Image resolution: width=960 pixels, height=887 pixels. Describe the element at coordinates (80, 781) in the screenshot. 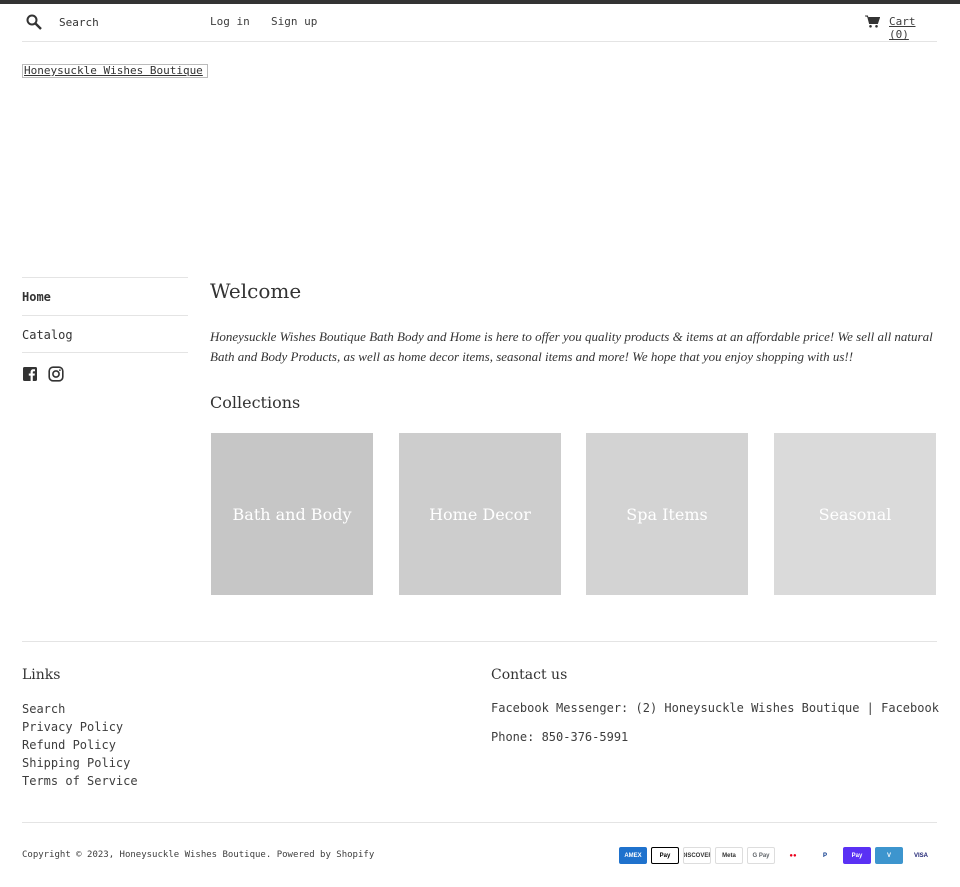

I see `footer-link-terms-of-service: Terms of Service` at that location.